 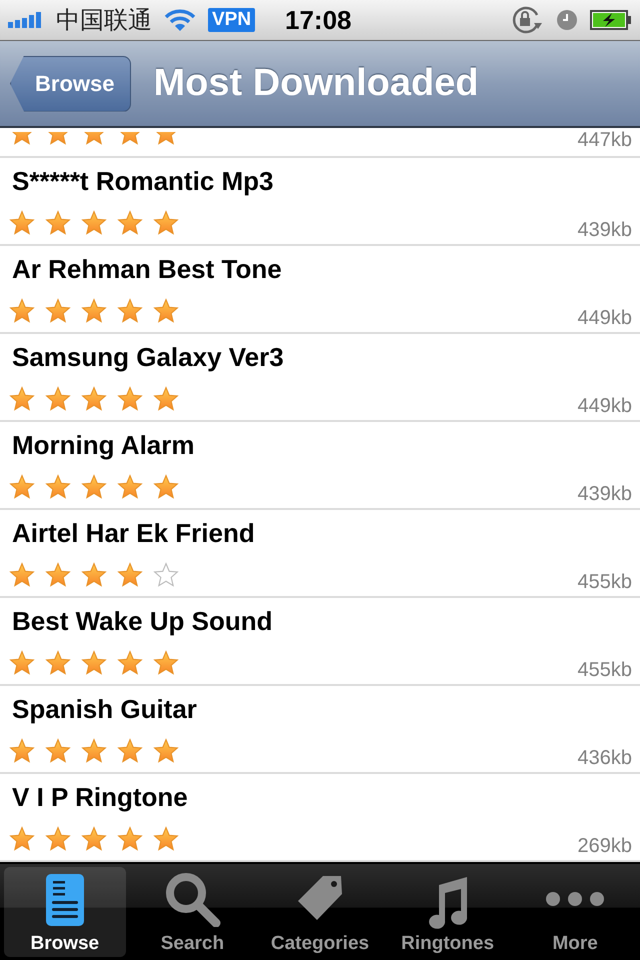 I want to click on ringtone-row: Best Wake Up Sound 455kb, so click(x=320, y=642).